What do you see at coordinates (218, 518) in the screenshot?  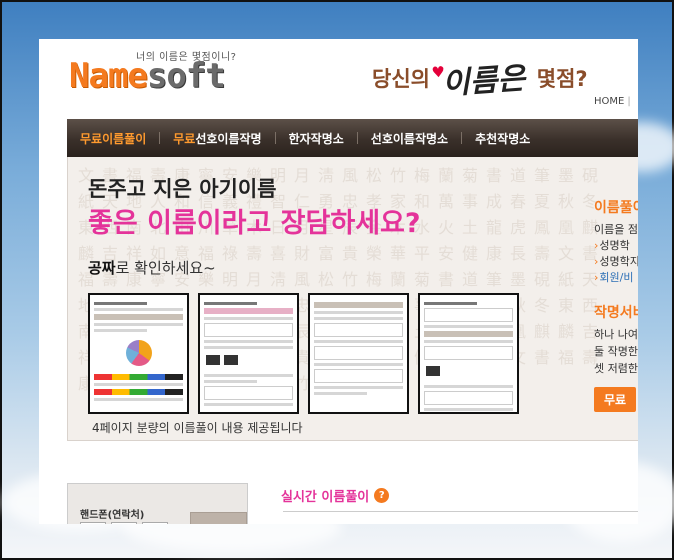 I see `phone-submit-button` at bounding box center [218, 518].